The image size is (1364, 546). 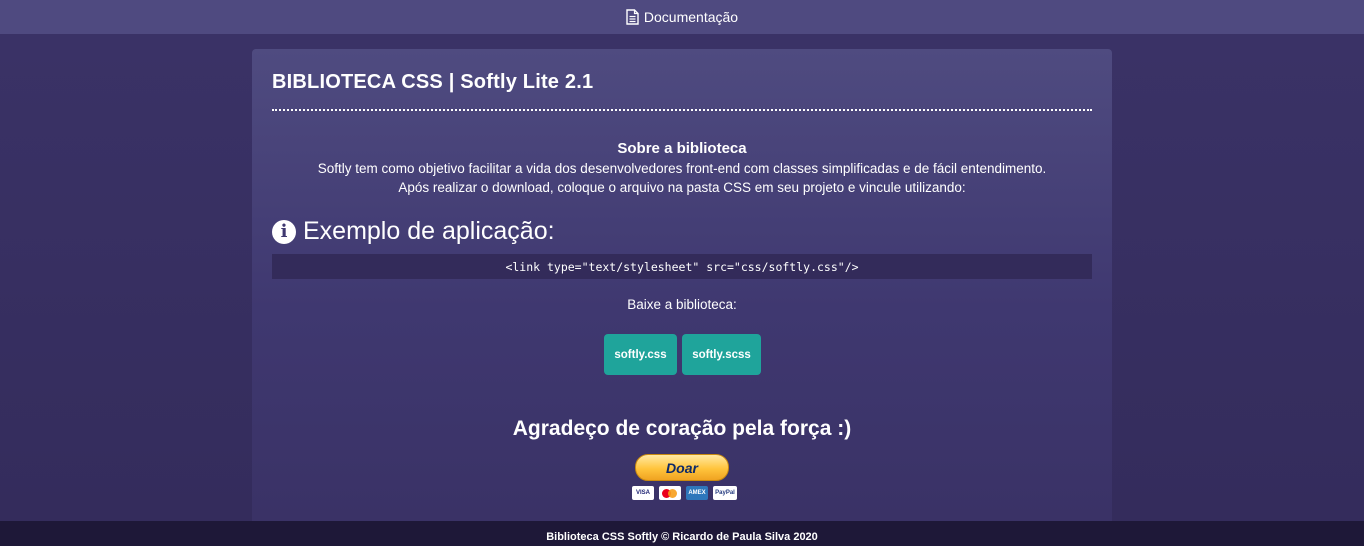 What do you see at coordinates (284, 231) in the screenshot?
I see `info-circle-icon: i` at bounding box center [284, 231].